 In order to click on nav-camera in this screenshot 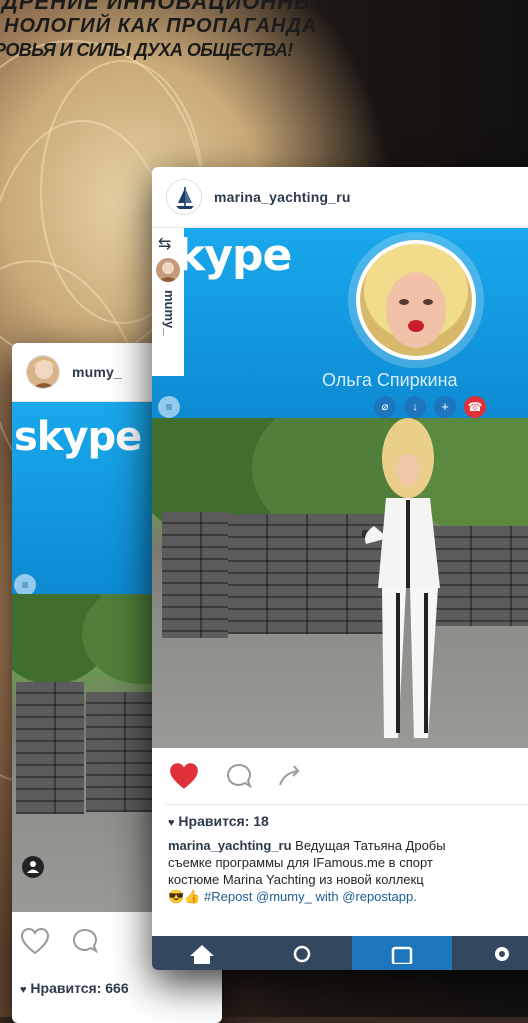, I will do `click(402, 953)`.